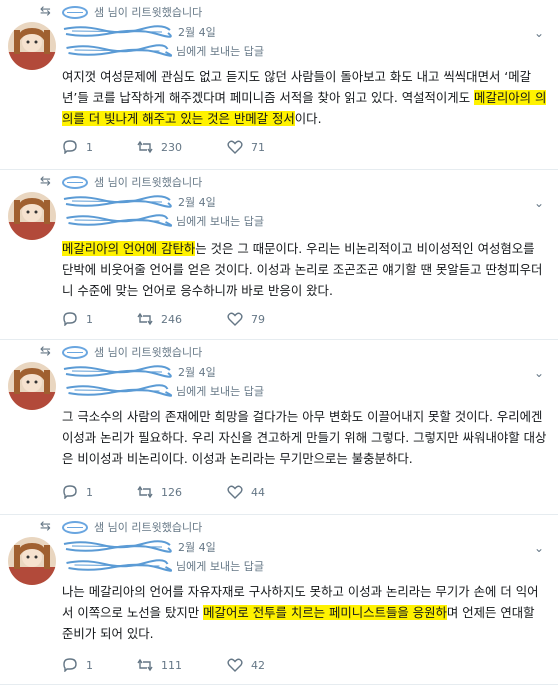  I want to click on like-button: 44, so click(264, 492).